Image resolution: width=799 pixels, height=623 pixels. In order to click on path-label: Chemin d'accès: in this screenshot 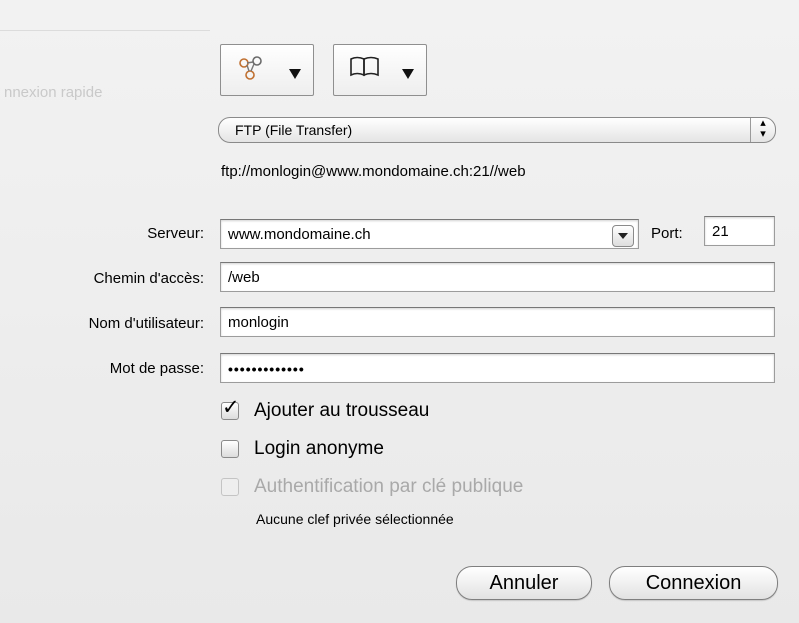, I will do `click(148, 278)`.